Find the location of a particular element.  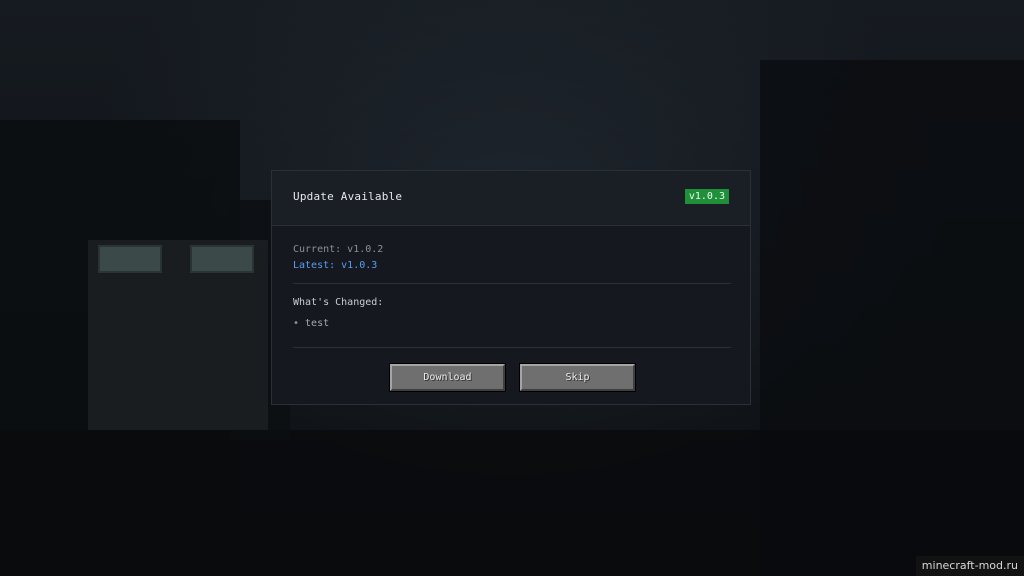

version-badge: v1.0.3 is located at coordinates (706, 196).